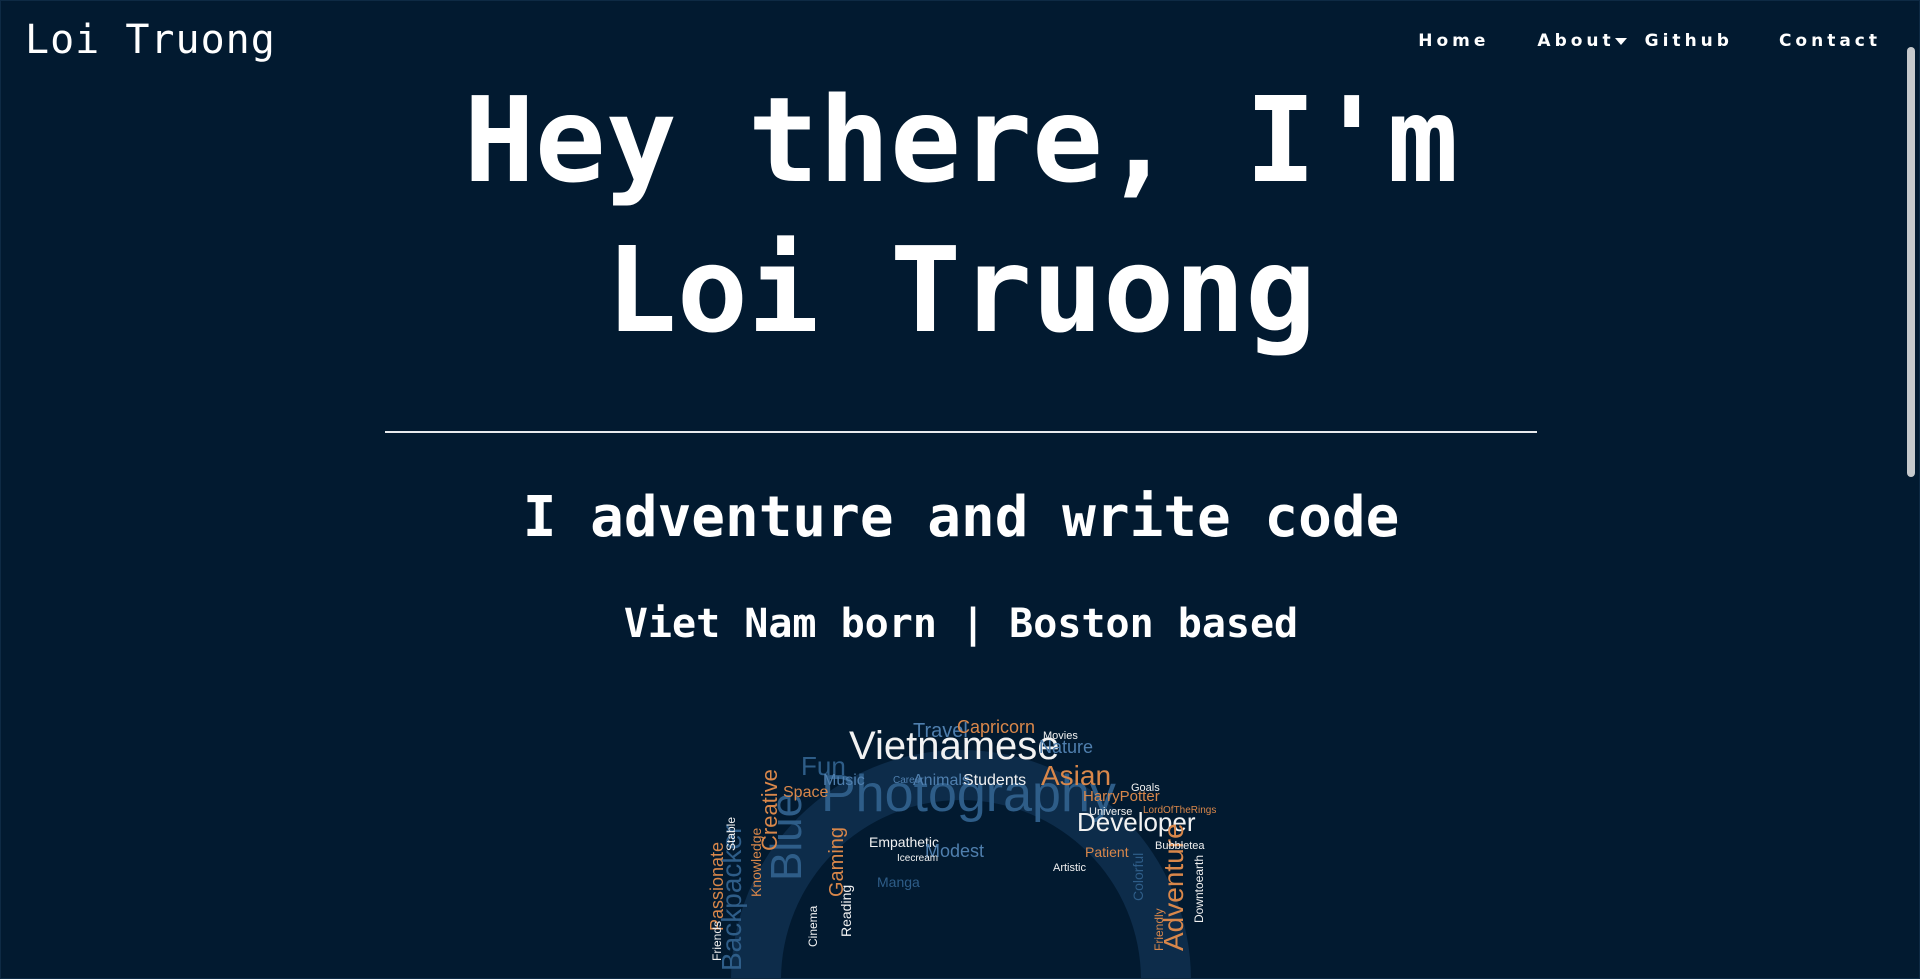 The height and width of the screenshot is (979, 1920). I want to click on chevron-down-icon, so click(1620, 41).